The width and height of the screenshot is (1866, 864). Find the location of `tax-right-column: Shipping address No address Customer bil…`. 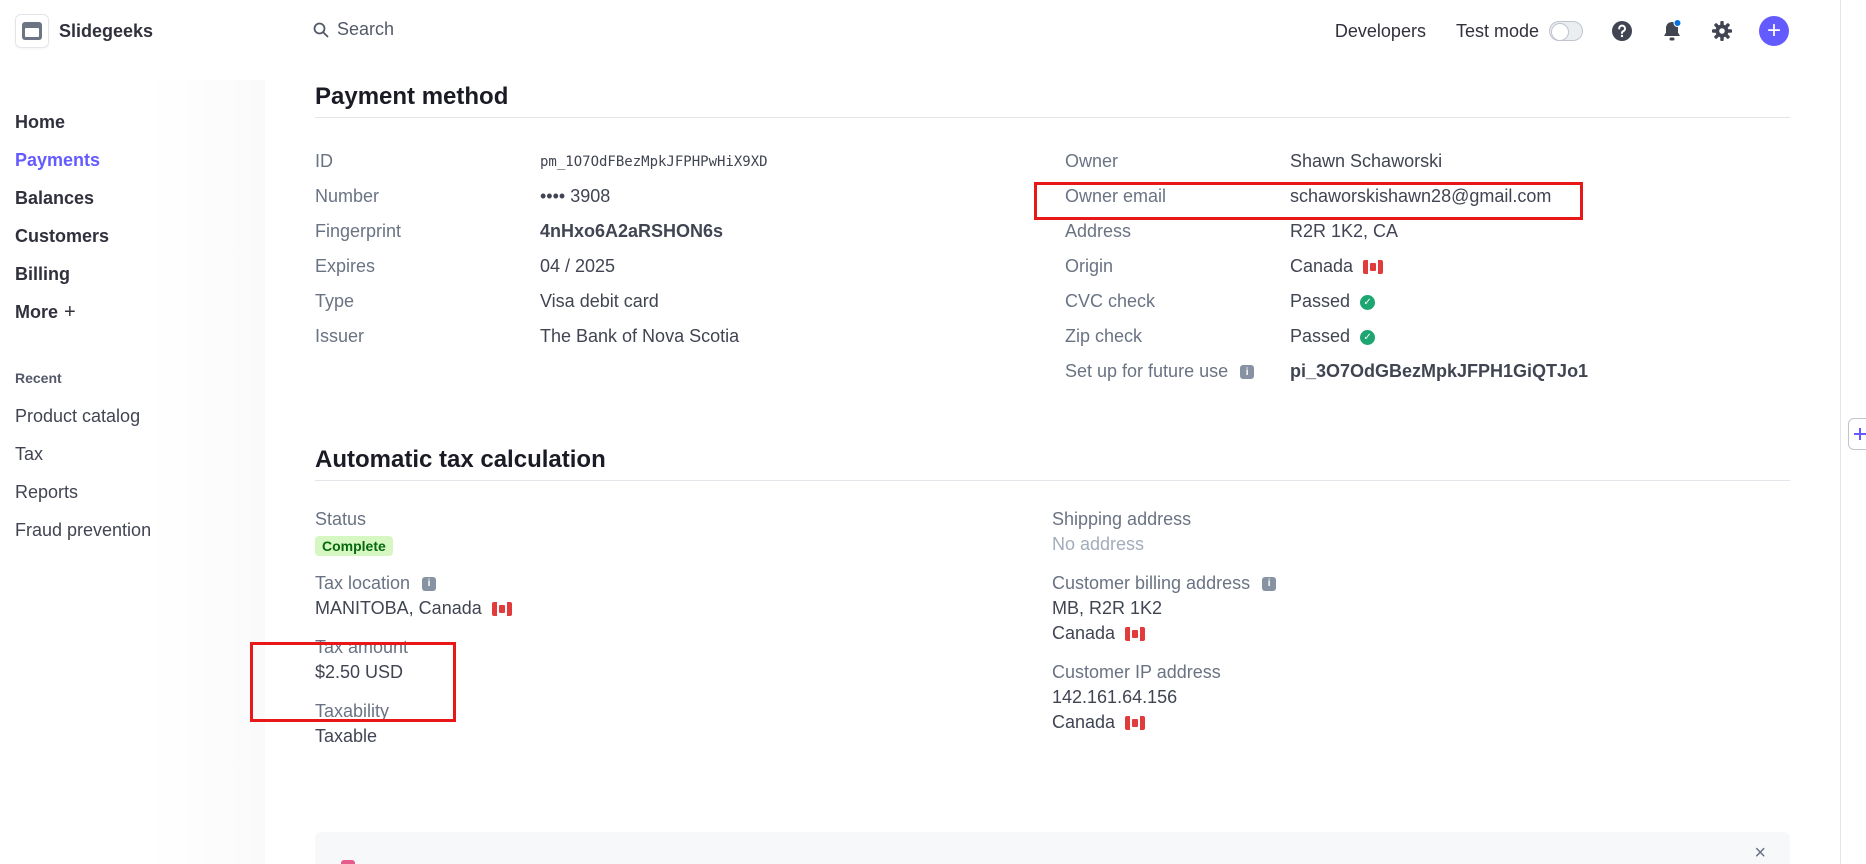

tax-right-column: Shipping address No address Customer bil… is located at coordinates (1164, 628).